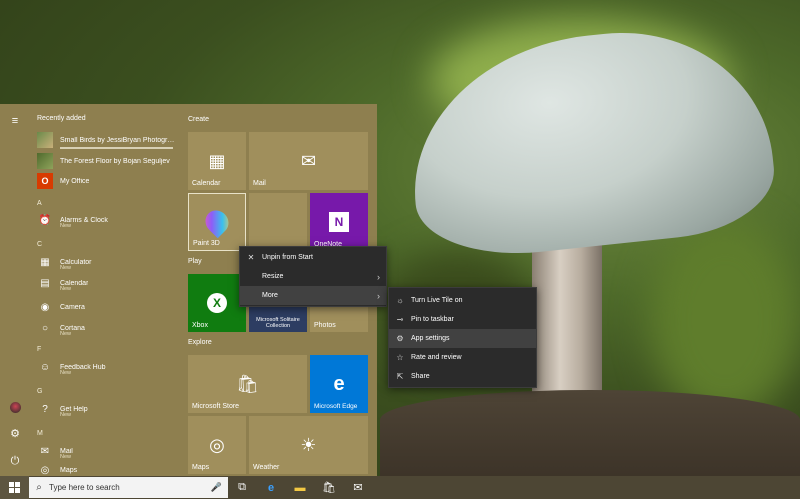  What do you see at coordinates (39, 487) in the screenshot?
I see `search-icon: ⌕` at bounding box center [39, 487].